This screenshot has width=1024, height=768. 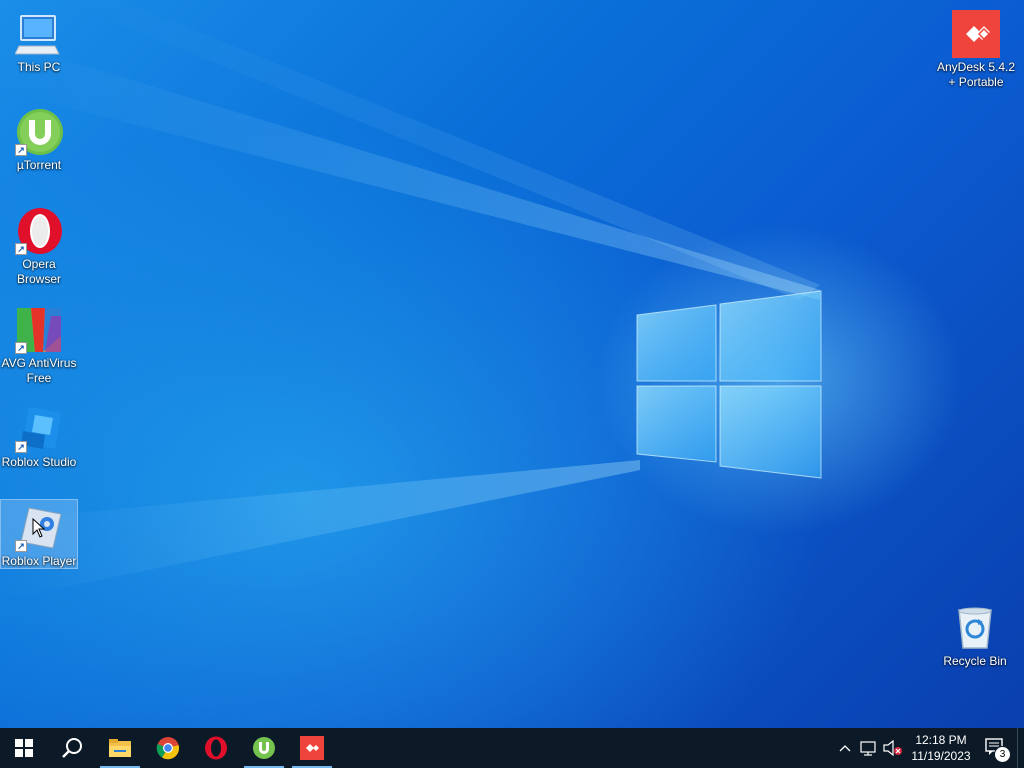 I want to click on action-center-button: 3, so click(x=997, y=748).